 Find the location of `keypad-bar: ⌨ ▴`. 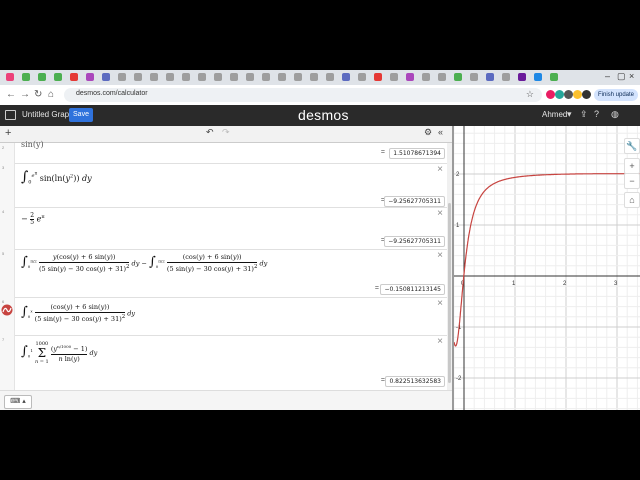

keypad-bar: ⌨ ▴ is located at coordinates (226, 400).